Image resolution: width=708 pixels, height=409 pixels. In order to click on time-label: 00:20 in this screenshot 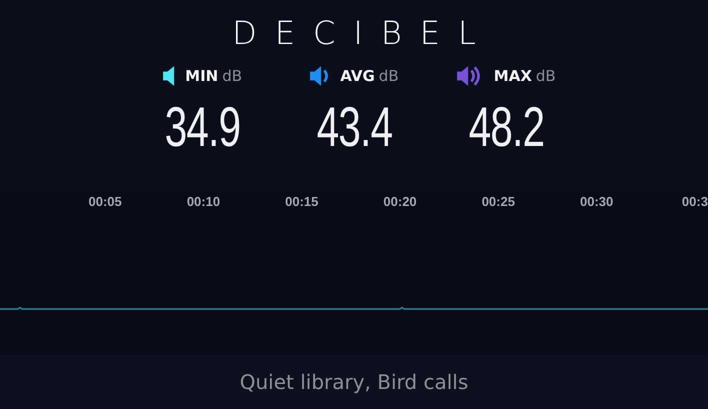, I will do `click(400, 201)`.